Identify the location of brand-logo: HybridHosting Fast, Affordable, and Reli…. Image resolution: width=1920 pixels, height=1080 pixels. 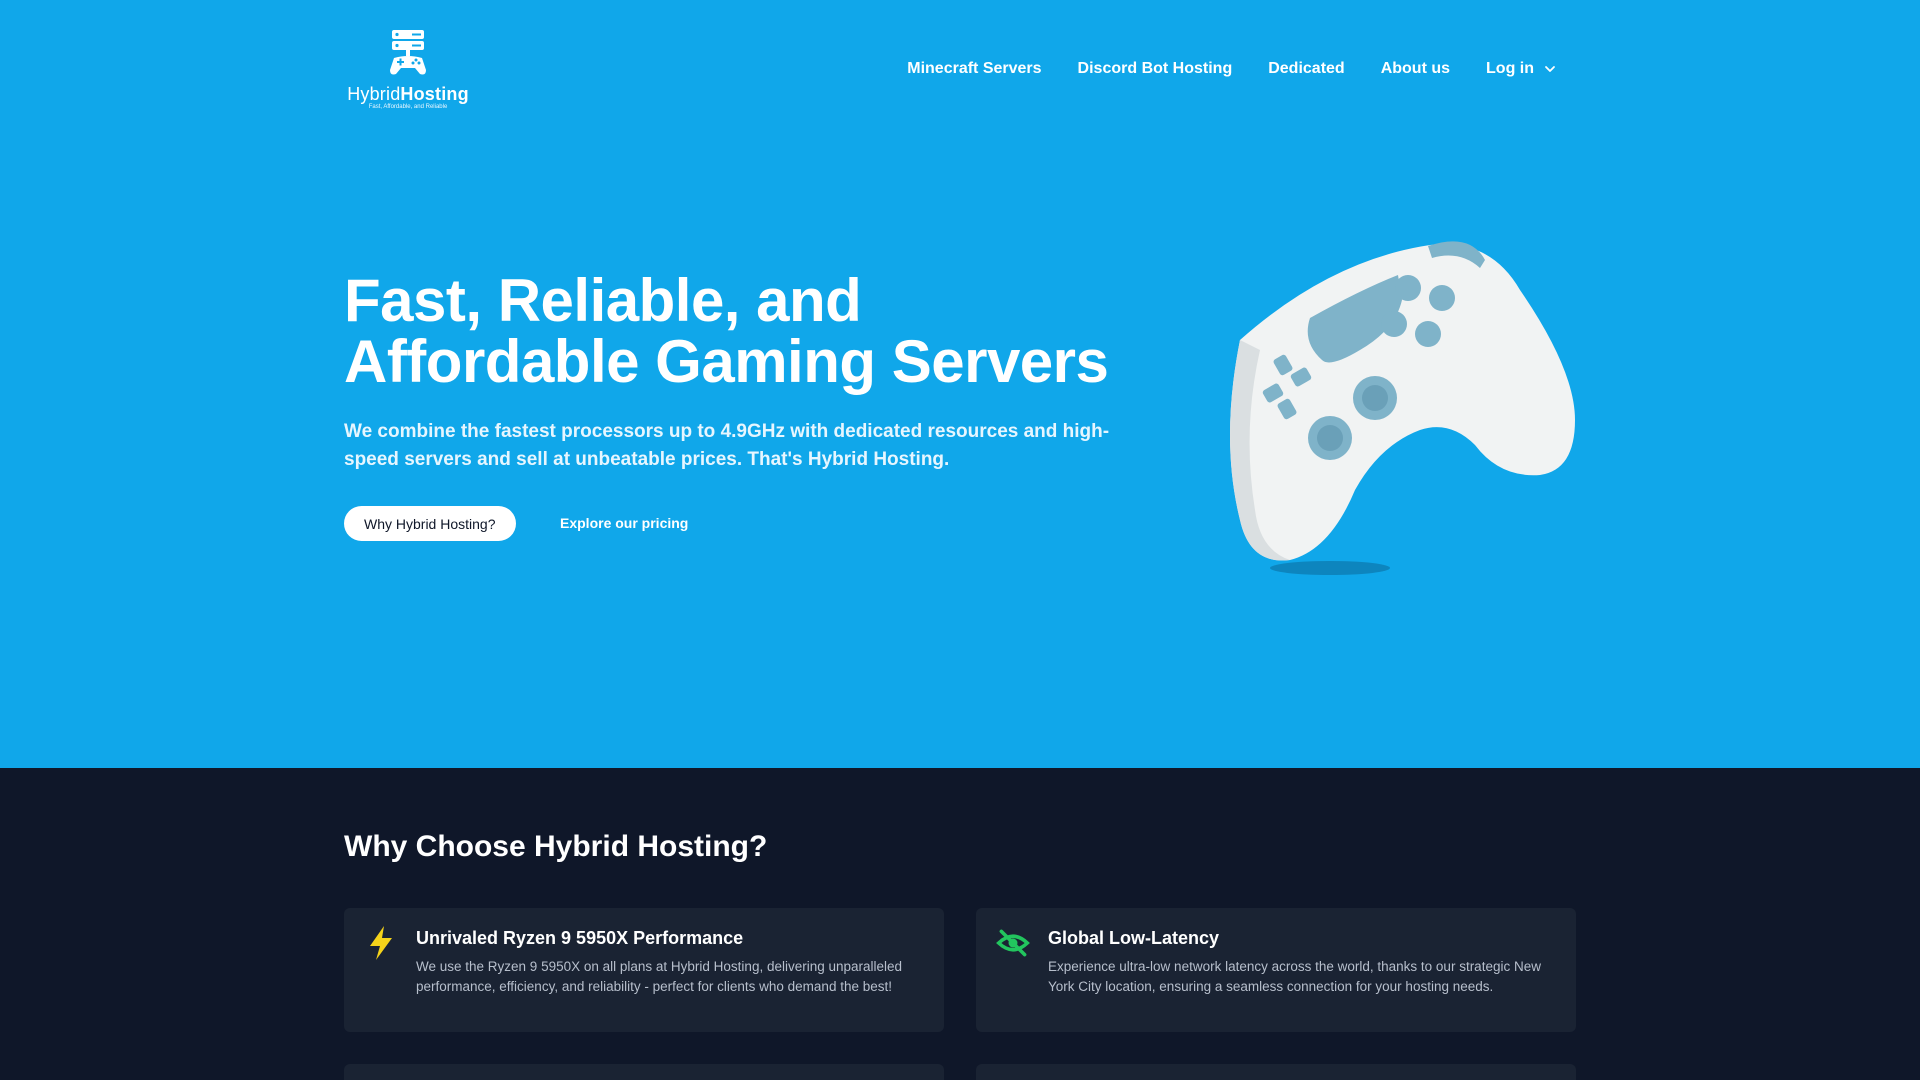
(408, 71).